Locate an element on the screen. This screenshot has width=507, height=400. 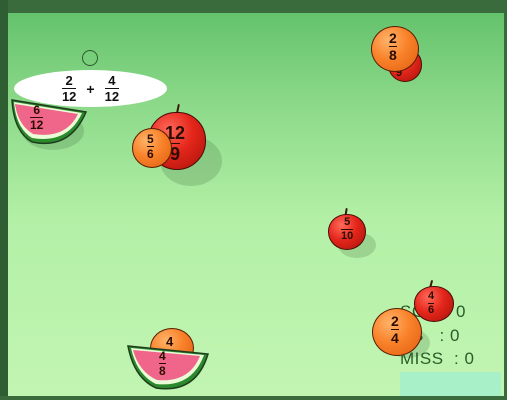
fruit-fraction: 6 12 is located at coordinates (37, 117).